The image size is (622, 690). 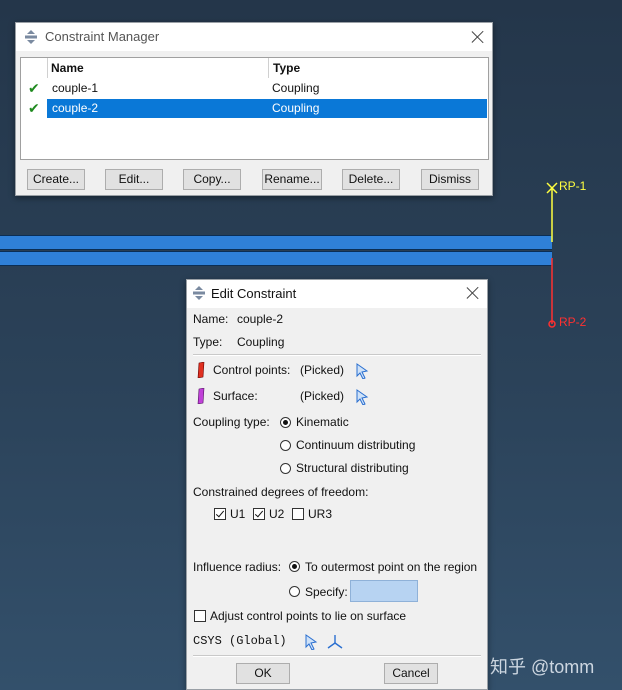 What do you see at coordinates (450, 179) in the screenshot?
I see `dismiss-button: Dismiss` at bounding box center [450, 179].